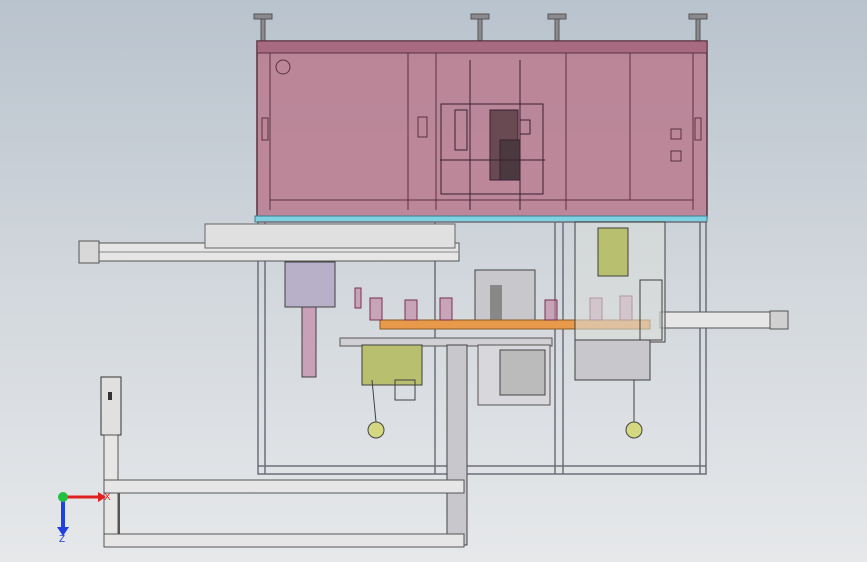  I want to click on x-axis-label: X, so click(107, 497).